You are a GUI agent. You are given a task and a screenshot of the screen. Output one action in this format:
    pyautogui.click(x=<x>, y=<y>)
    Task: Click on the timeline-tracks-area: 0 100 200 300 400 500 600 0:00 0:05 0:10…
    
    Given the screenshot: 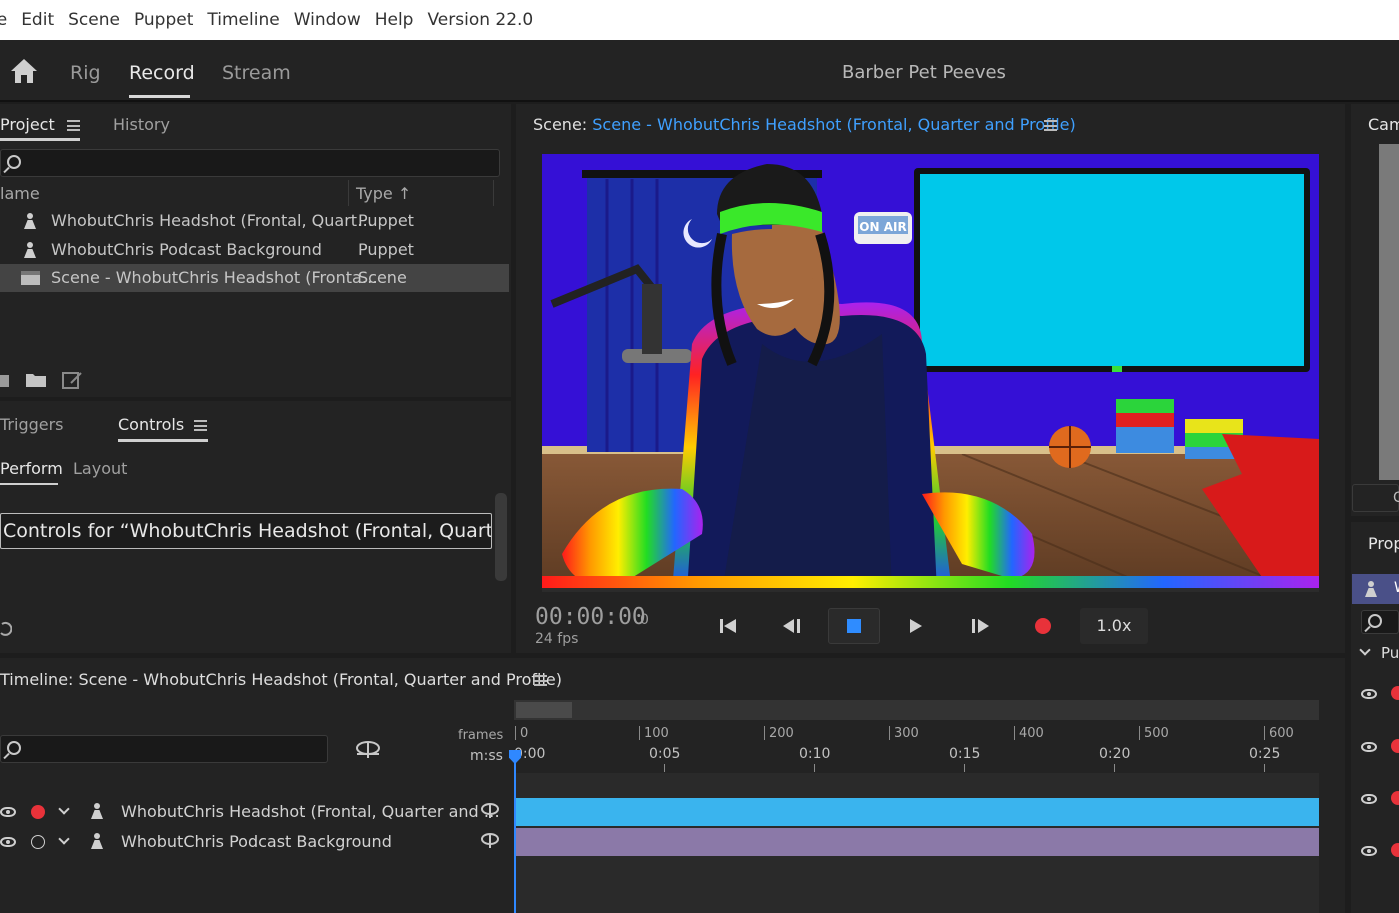 What is the action you would take?
    pyautogui.click(x=916, y=806)
    